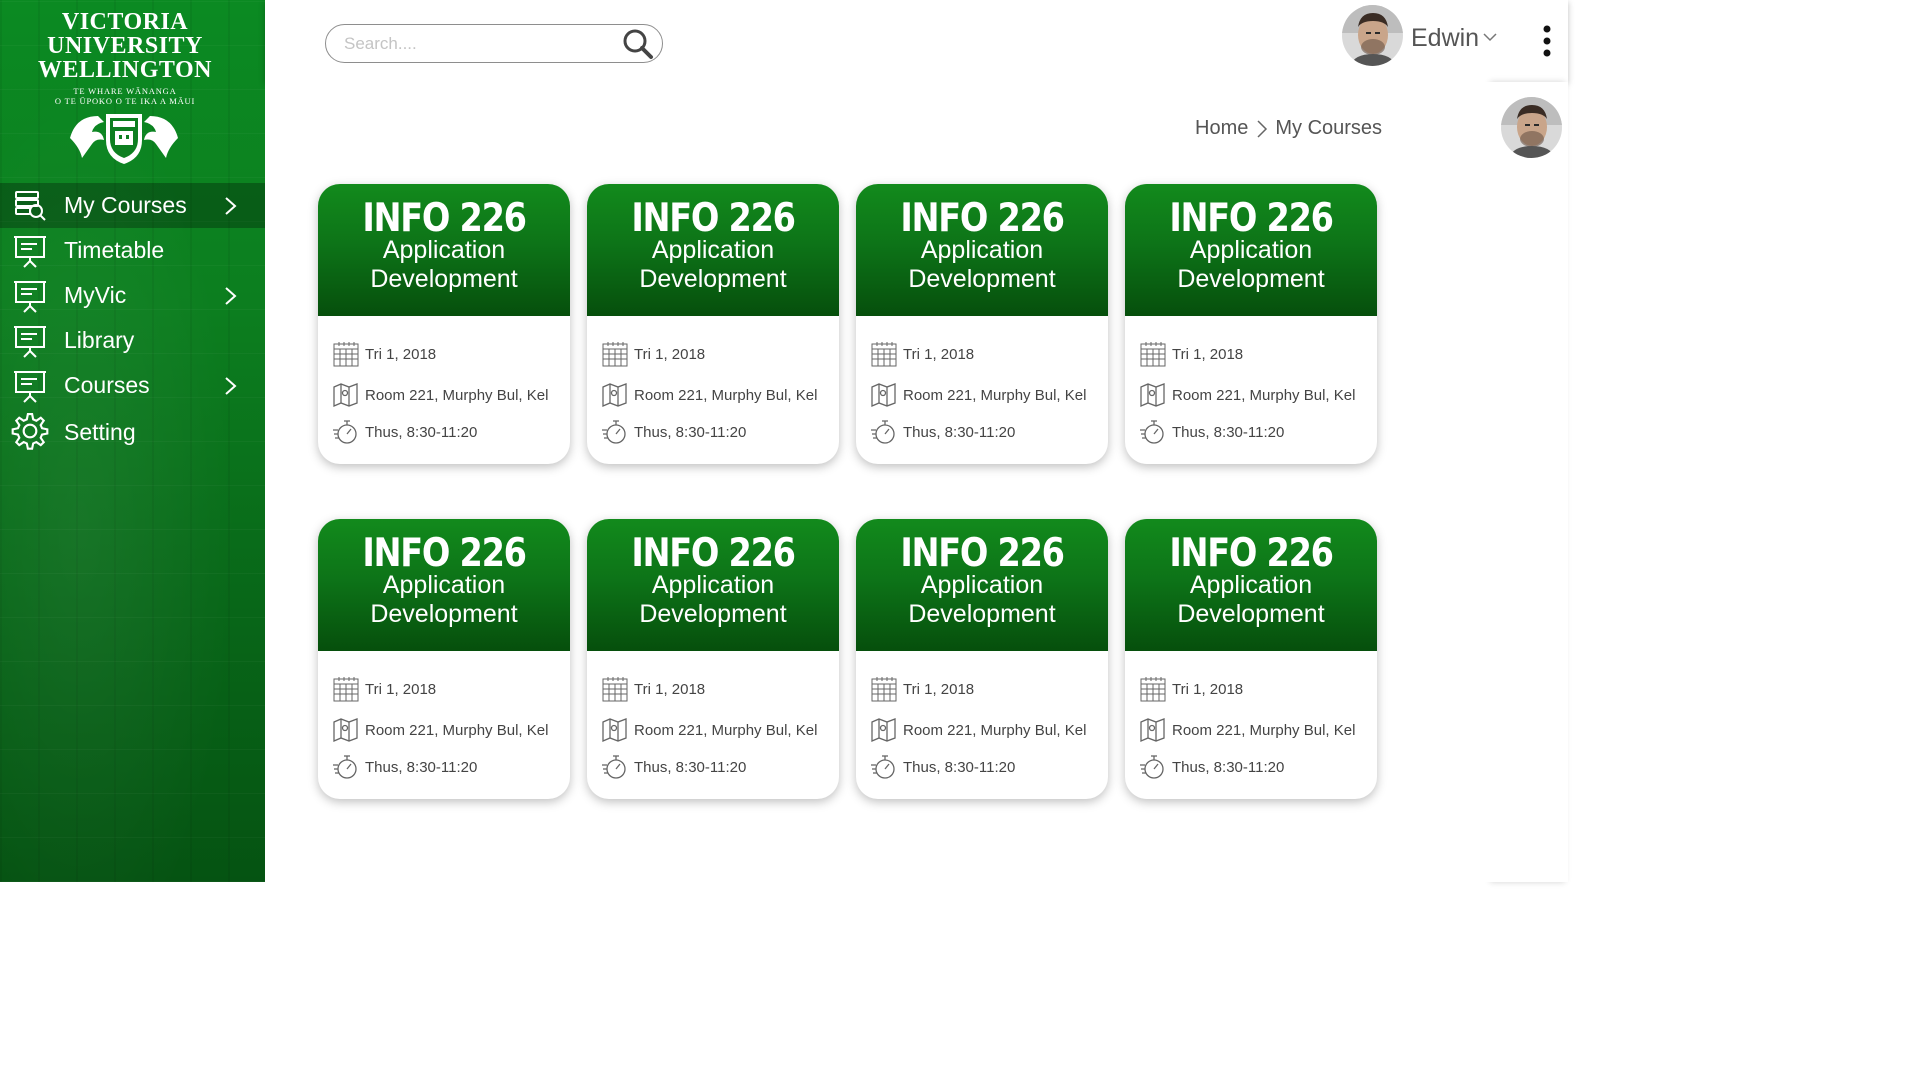 The height and width of the screenshot is (1080, 1920). I want to click on sidebar-item-myvic: MyVic, so click(132, 295).